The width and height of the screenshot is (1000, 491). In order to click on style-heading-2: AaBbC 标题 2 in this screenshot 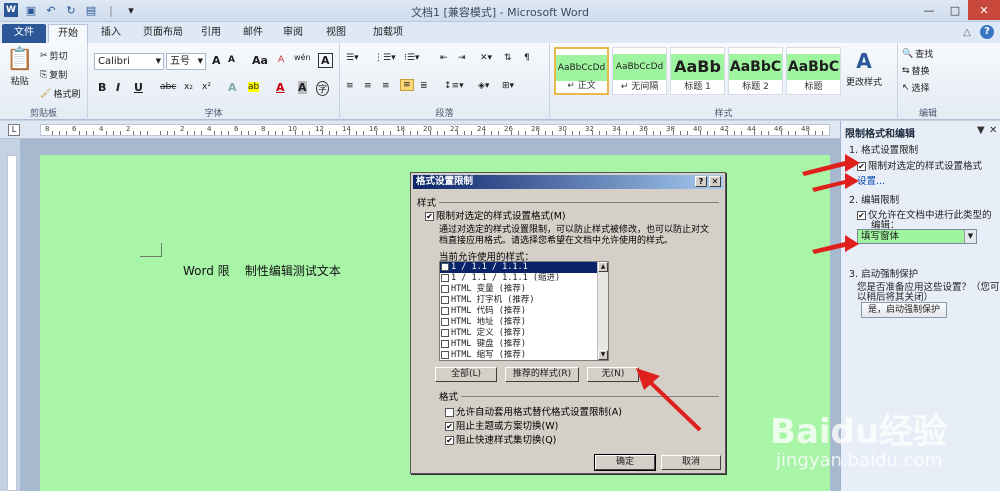, I will do `click(755, 71)`.